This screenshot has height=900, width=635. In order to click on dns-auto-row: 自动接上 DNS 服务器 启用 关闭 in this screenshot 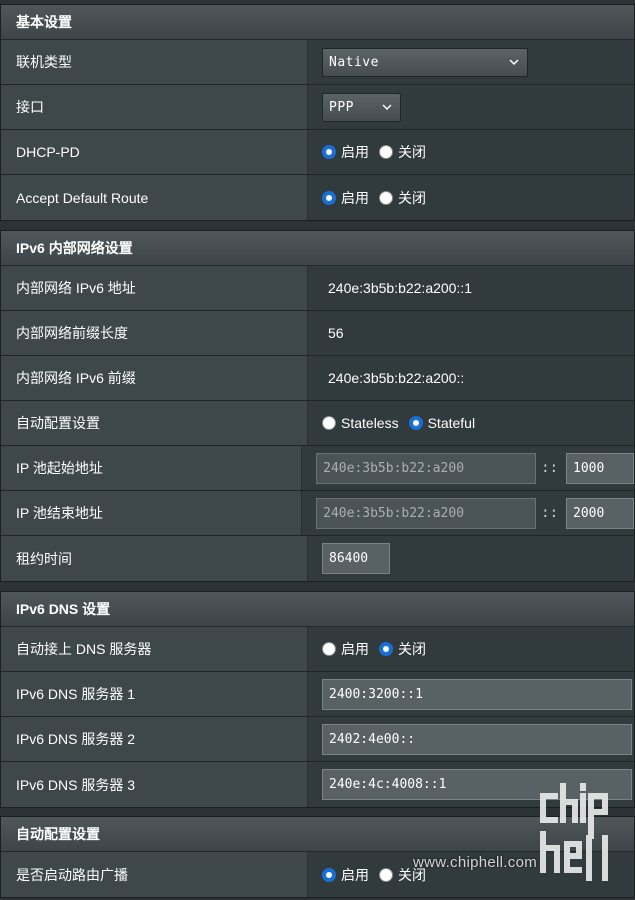, I will do `click(317, 649)`.